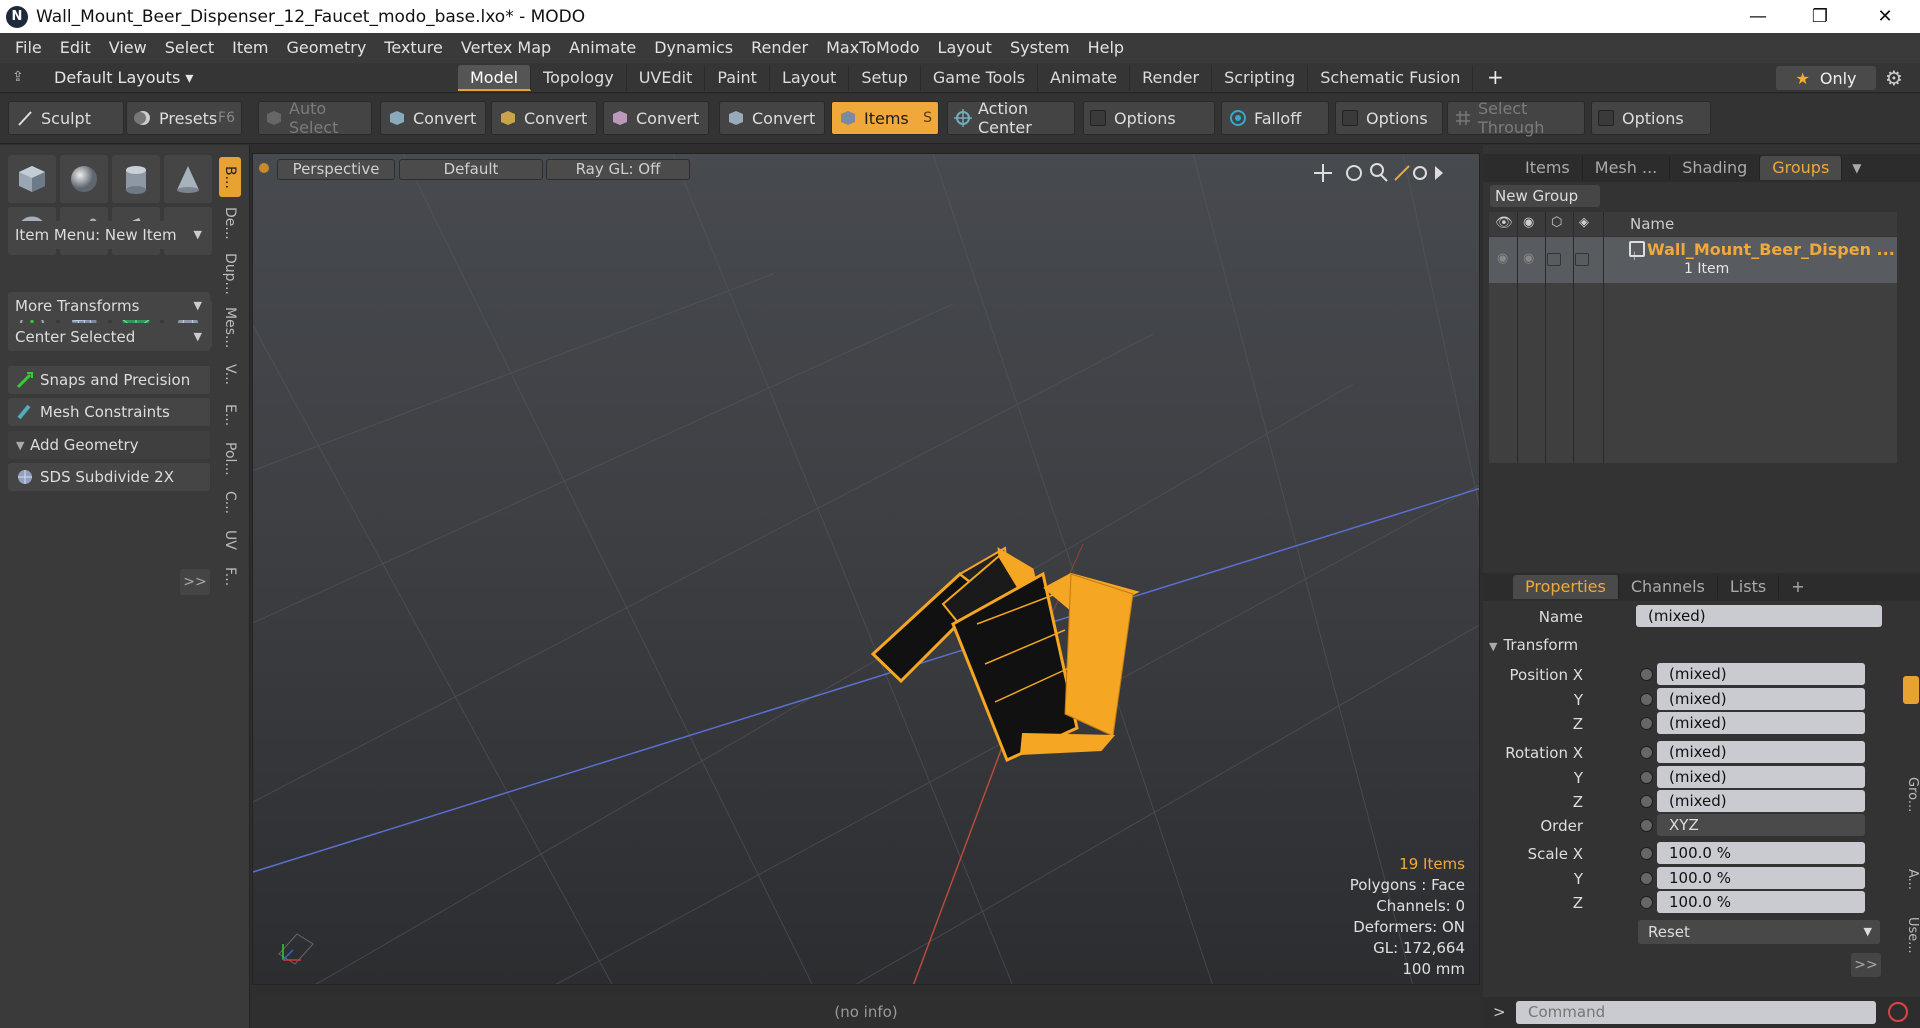  What do you see at coordinates (1011, 118) in the screenshot?
I see `action-center-button: Action Center` at bounding box center [1011, 118].